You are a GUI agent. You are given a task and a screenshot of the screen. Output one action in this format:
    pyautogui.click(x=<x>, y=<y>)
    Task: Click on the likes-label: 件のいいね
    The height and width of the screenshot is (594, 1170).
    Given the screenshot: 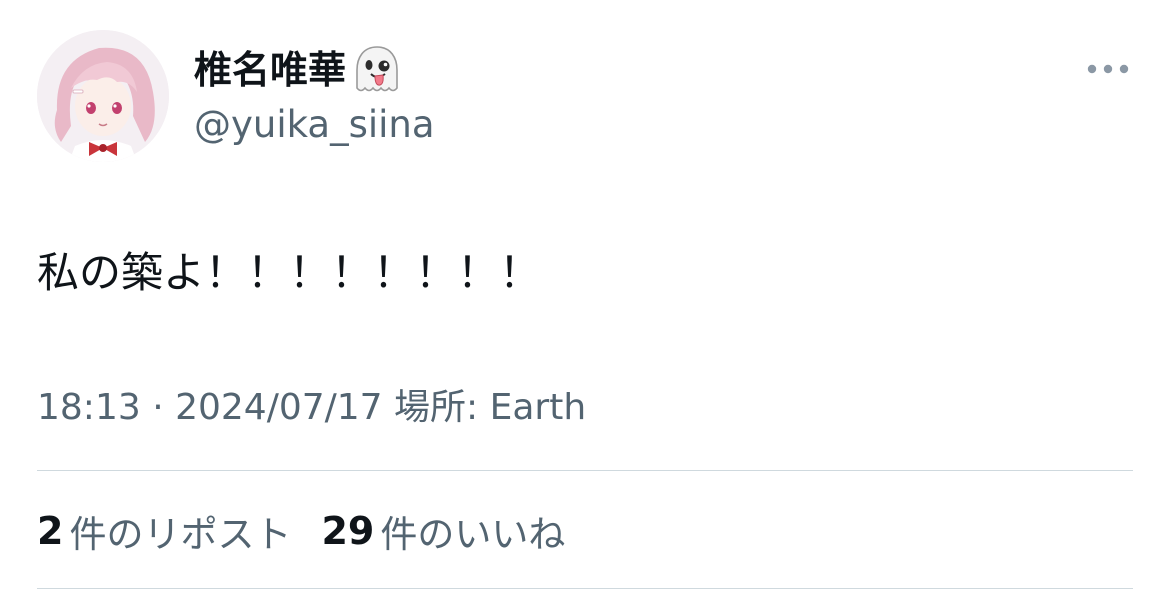 What is the action you would take?
    pyautogui.click(x=473, y=534)
    